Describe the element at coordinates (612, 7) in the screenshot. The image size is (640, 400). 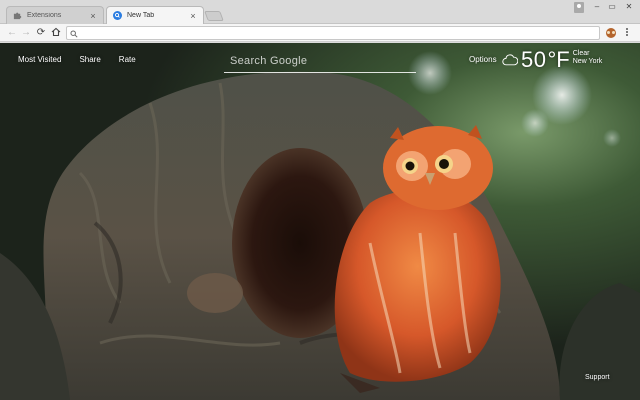
I see `maximize-button: ▭` at that location.